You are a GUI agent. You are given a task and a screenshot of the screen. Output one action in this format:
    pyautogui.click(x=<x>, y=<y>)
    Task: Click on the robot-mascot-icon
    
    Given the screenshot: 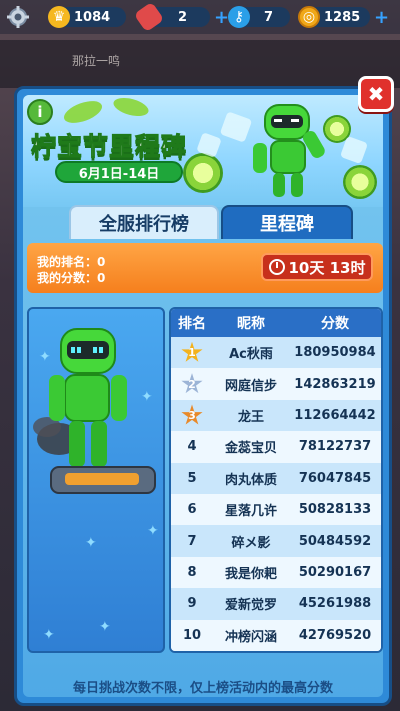 What is the action you would take?
    pyautogui.click(x=289, y=150)
    